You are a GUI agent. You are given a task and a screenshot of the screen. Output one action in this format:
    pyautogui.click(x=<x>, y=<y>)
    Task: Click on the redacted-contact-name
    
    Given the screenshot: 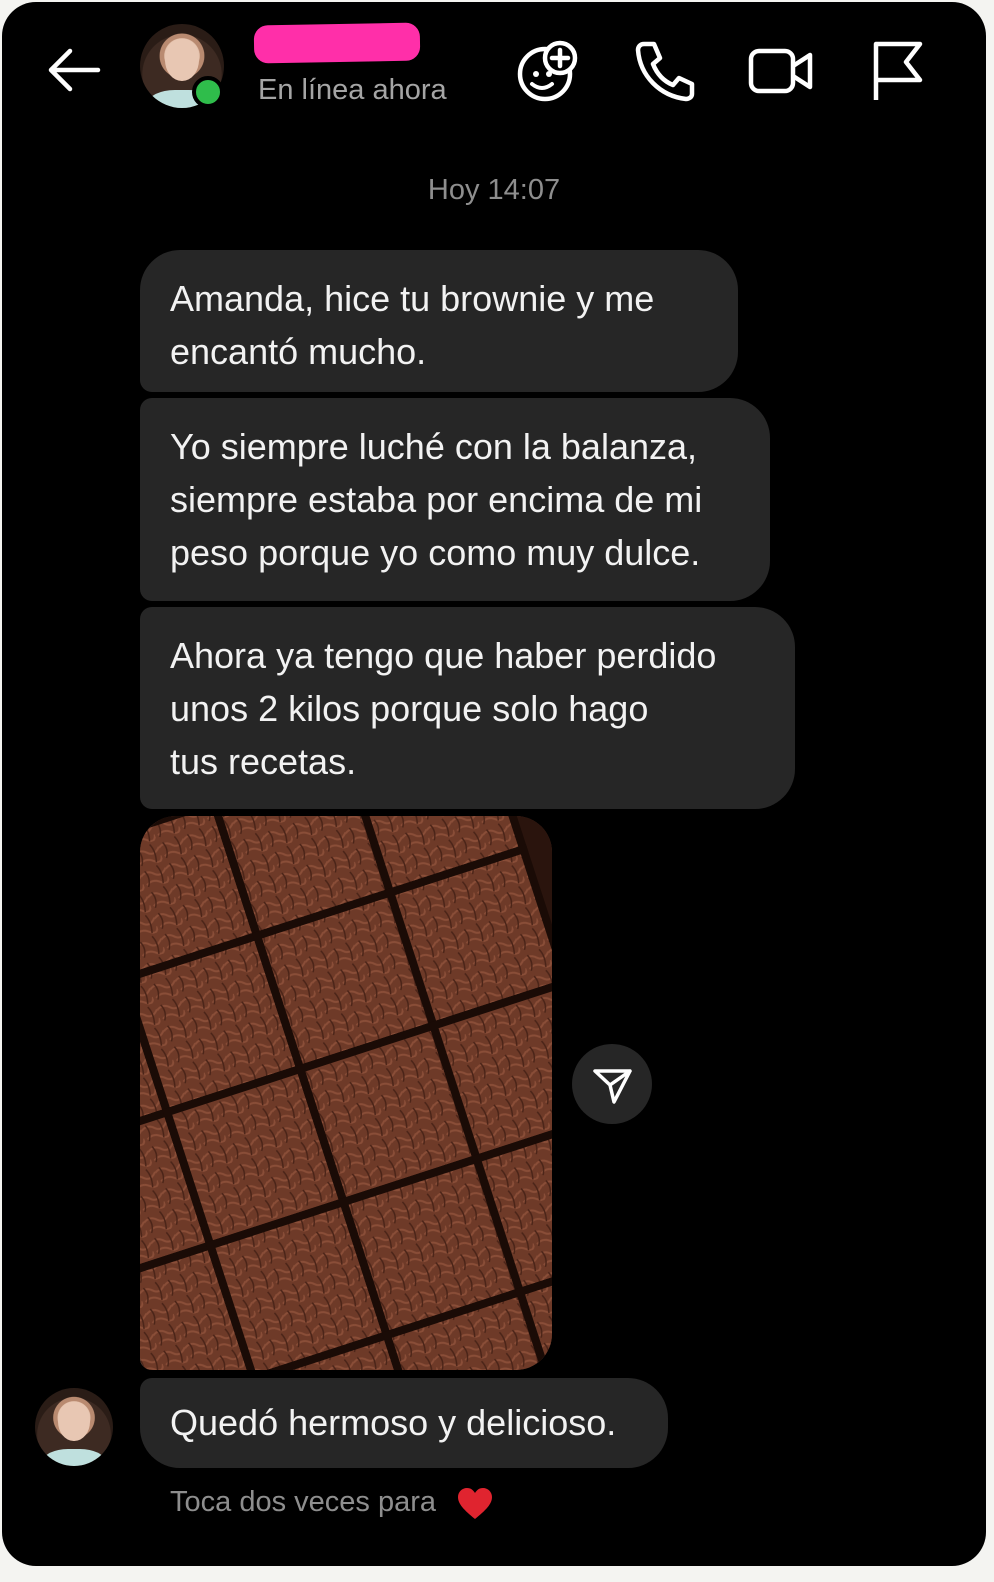 What is the action you would take?
    pyautogui.click(x=337, y=43)
    